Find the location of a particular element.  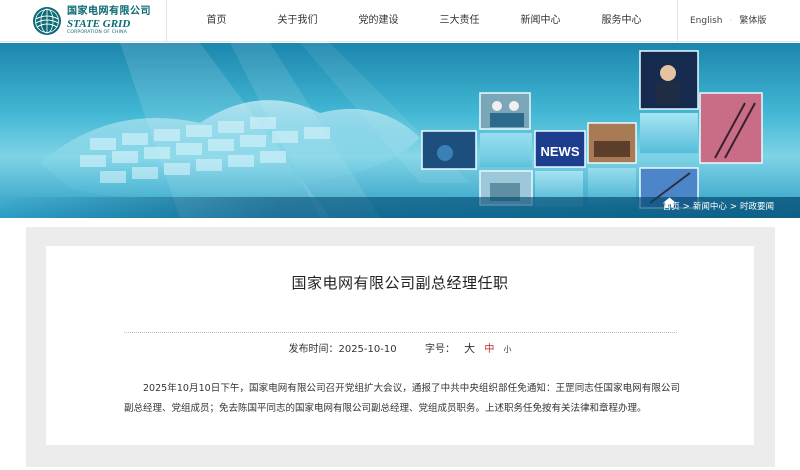

publish-date: 2025-10-10 is located at coordinates (367, 349).